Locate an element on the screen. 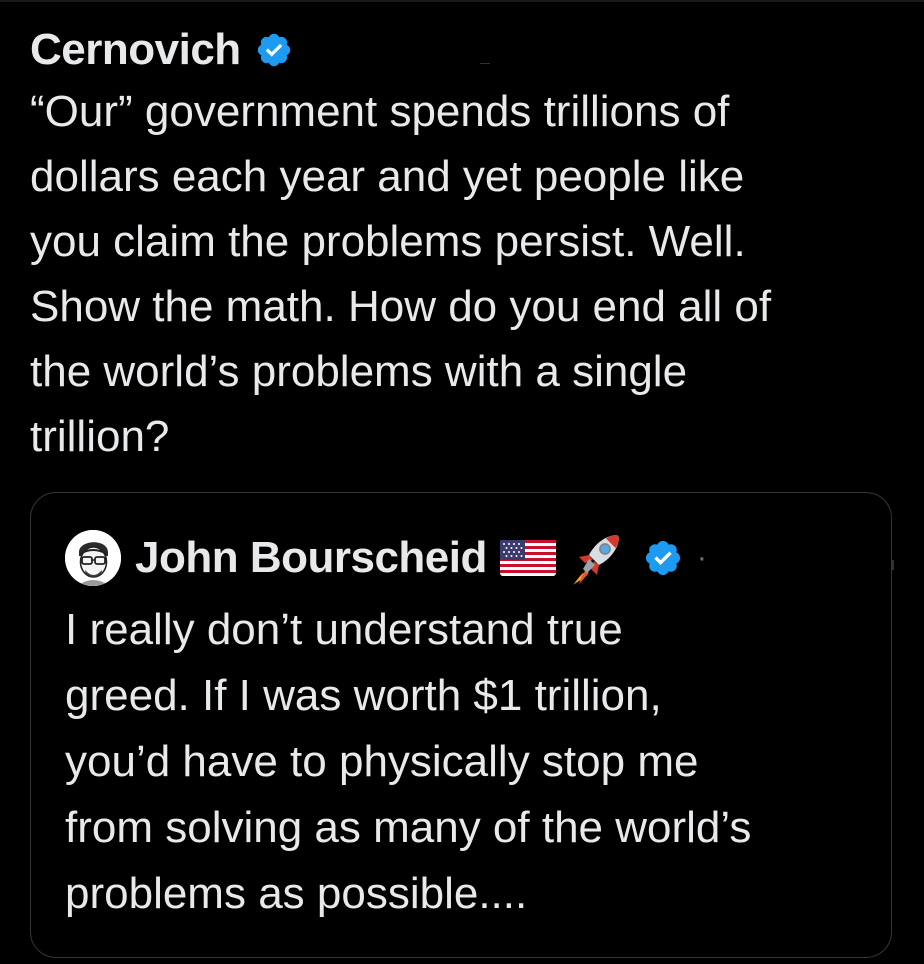 This screenshot has width=924, height=964. post-author-name: Cernovich is located at coordinates (135, 50).